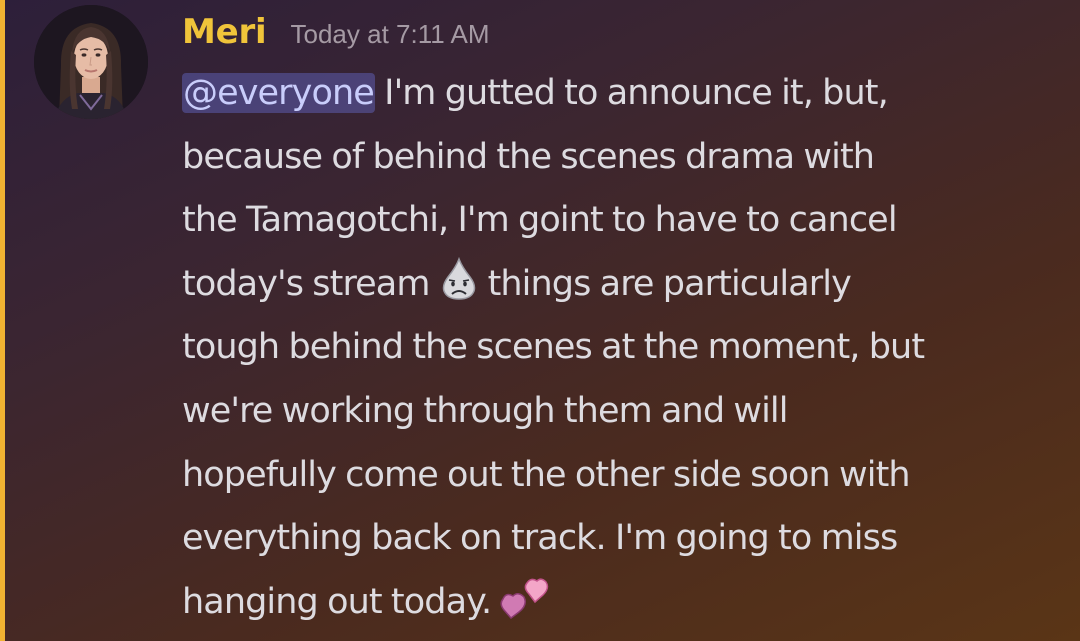  What do you see at coordinates (528, 156) in the screenshot?
I see `message-line: because of behind the scenes drama with` at bounding box center [528, 156].